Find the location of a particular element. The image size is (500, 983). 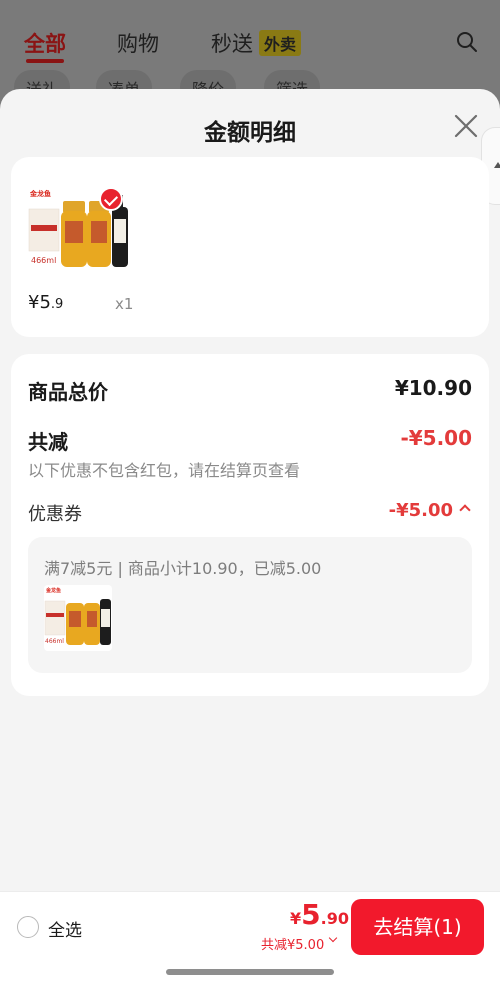

coupon-value: -¥5.00 is located at coordinates (421, 510).